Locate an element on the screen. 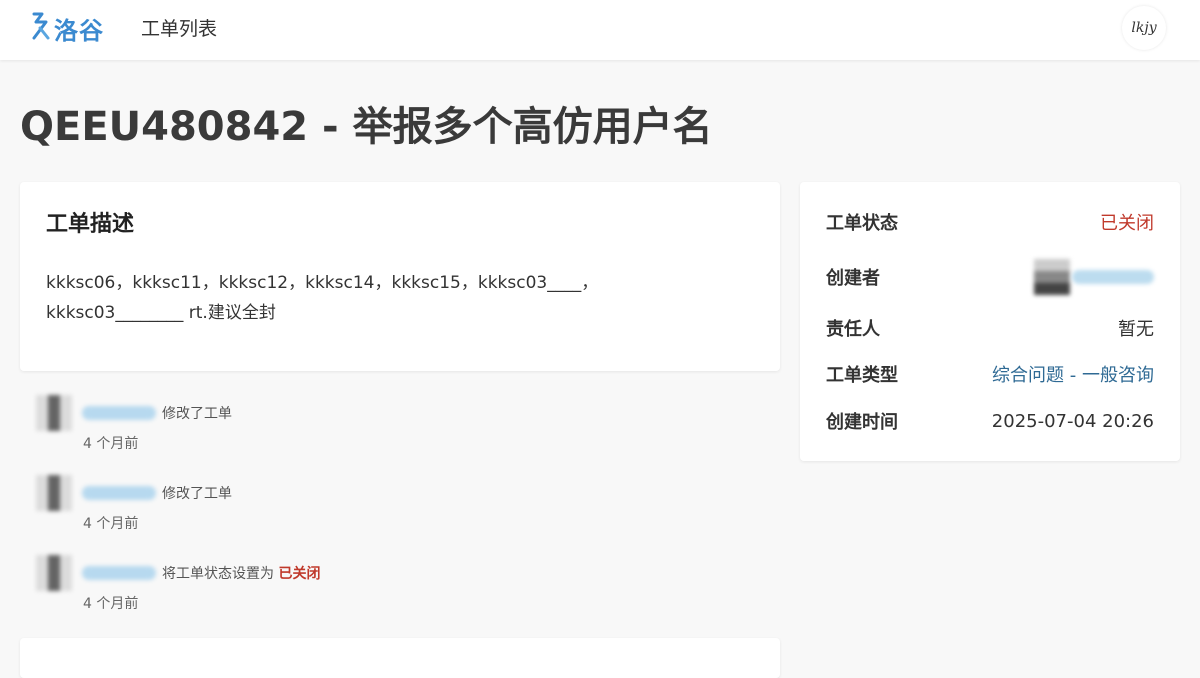 The width and height of the screenshot is (1200, 678). page-title: QEEU480842 - 举报多个高仿用户名 is located at coordinates (366, 127).